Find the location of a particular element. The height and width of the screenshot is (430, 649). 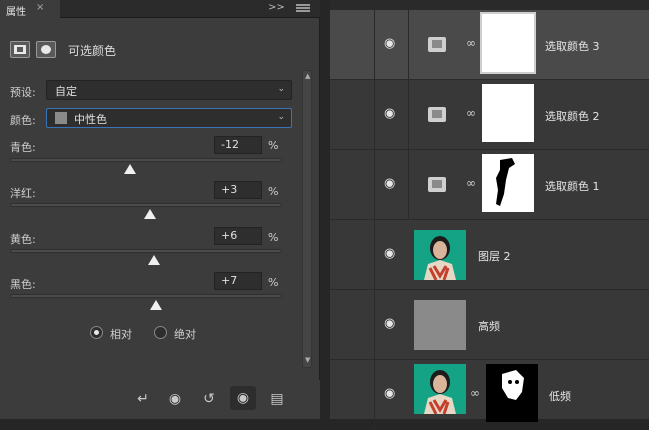

slider-track-magenta is located at coordinates (146, 205).